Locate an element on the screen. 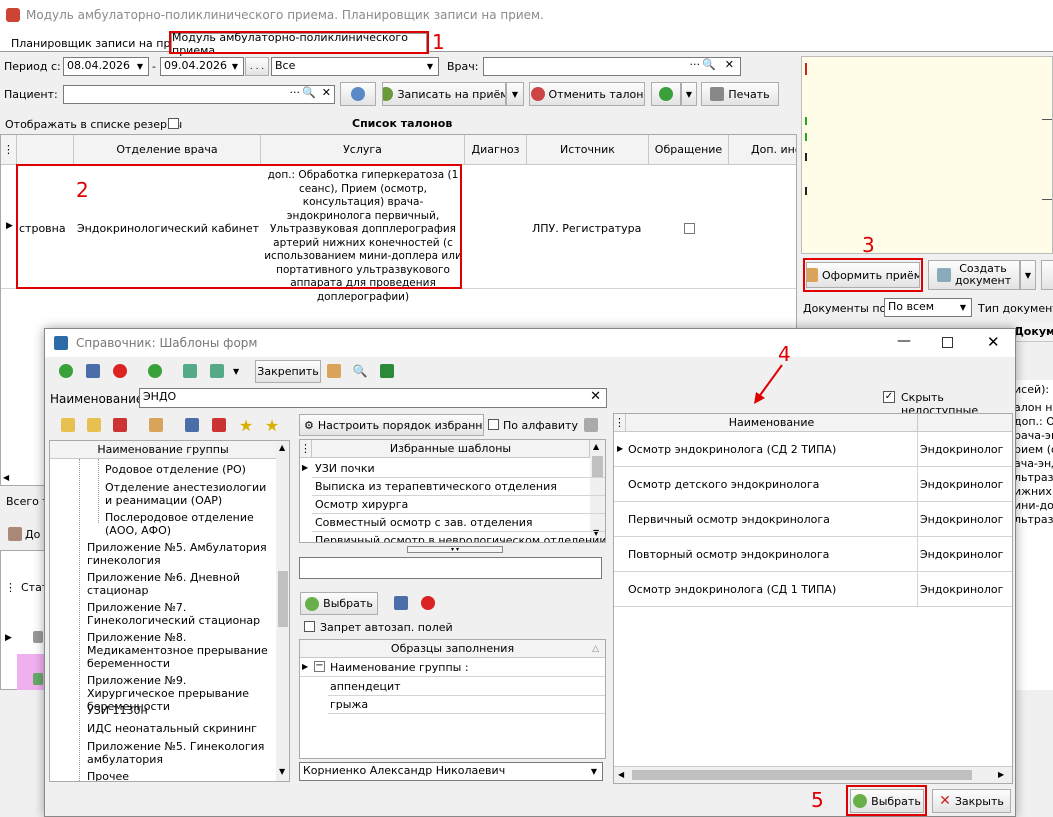 Image resolution: width=1053 pixels, height=817 pixels. list-item: Приложение №5. Амбулатория гинекология is located at coordinates (181, 554).